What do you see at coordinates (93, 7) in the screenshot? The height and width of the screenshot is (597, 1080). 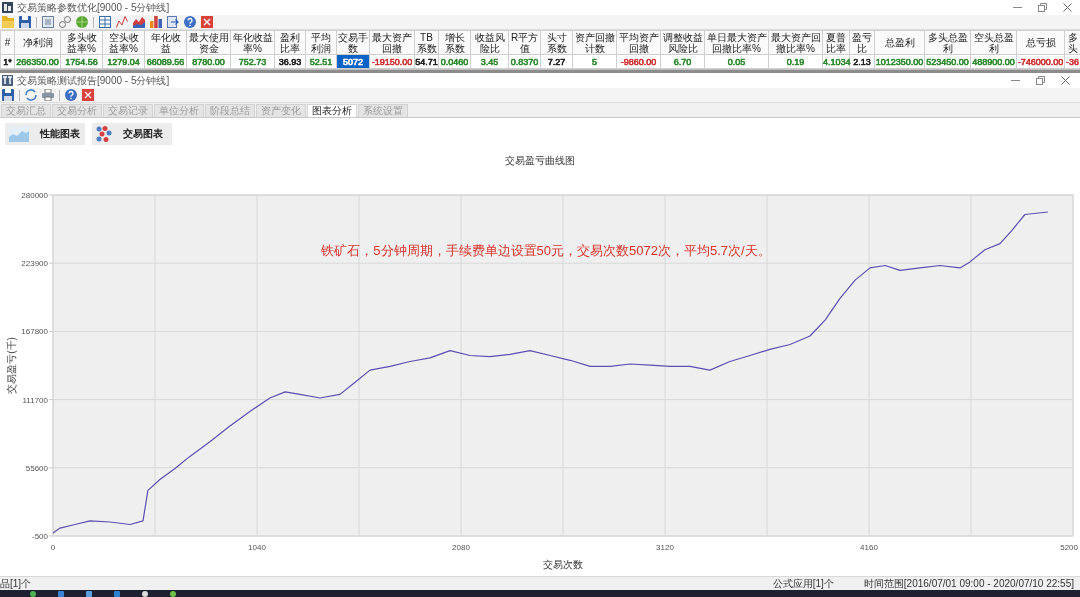 I see `window-title: 交易策略参数优化[9000 - 5分钟线]` at bounding box center [93, 7].